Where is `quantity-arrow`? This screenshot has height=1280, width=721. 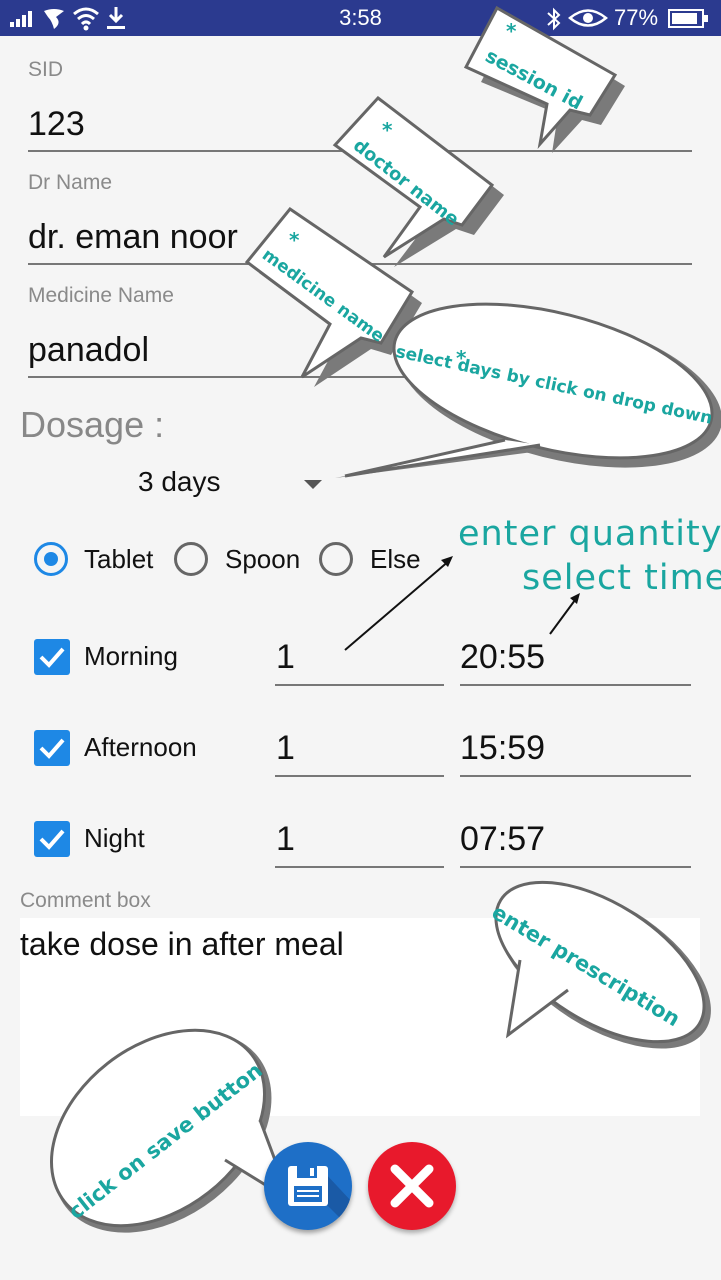
quantity-arrow is located at coordinates (397, 605).